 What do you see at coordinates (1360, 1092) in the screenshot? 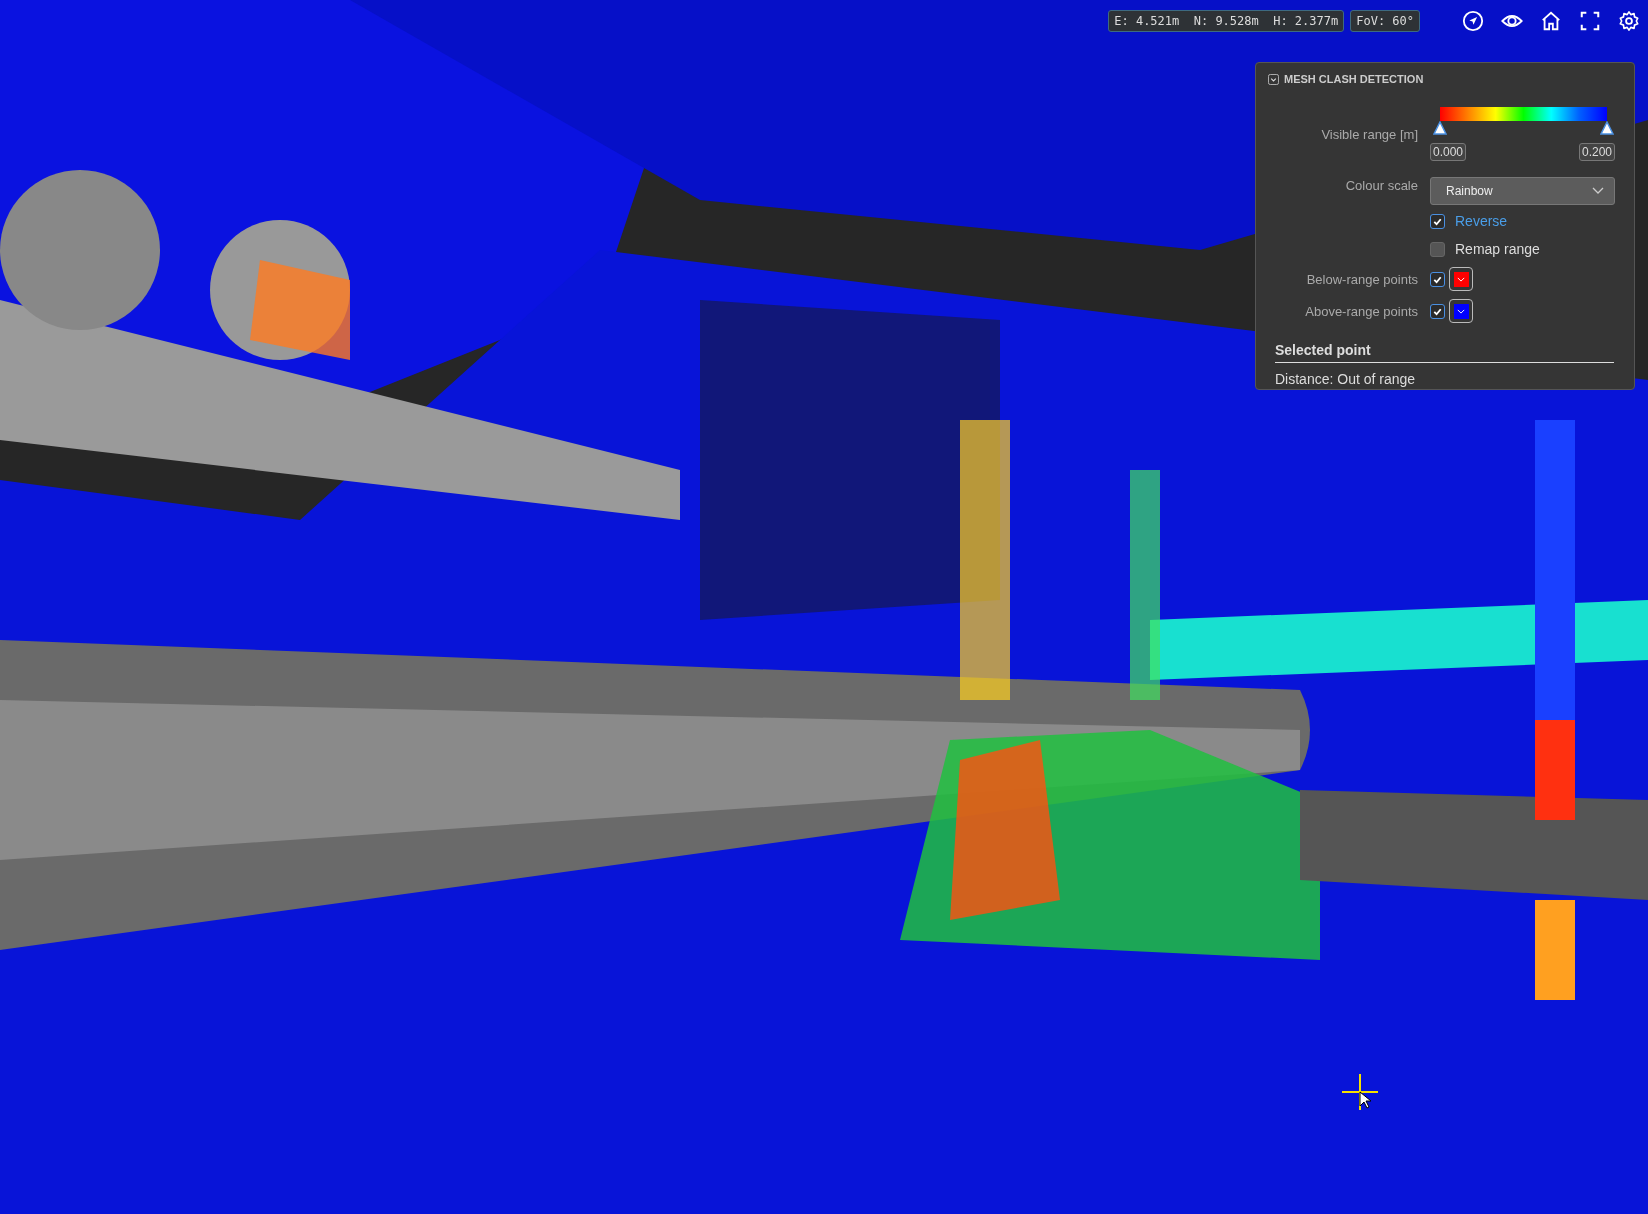
I see `crosshair-cursor-icon` at bounding box center [1360, 1092].